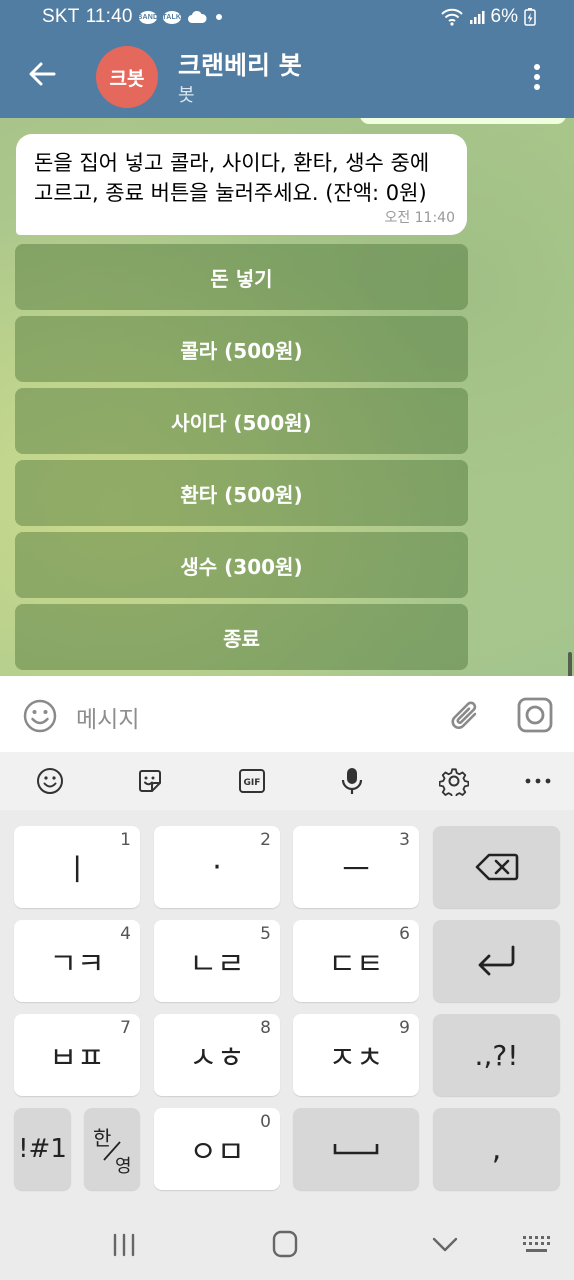 Image resolution: width=574 pixels, height=1280 pixels. I want to click on key-char: ·, so click(217, 867).